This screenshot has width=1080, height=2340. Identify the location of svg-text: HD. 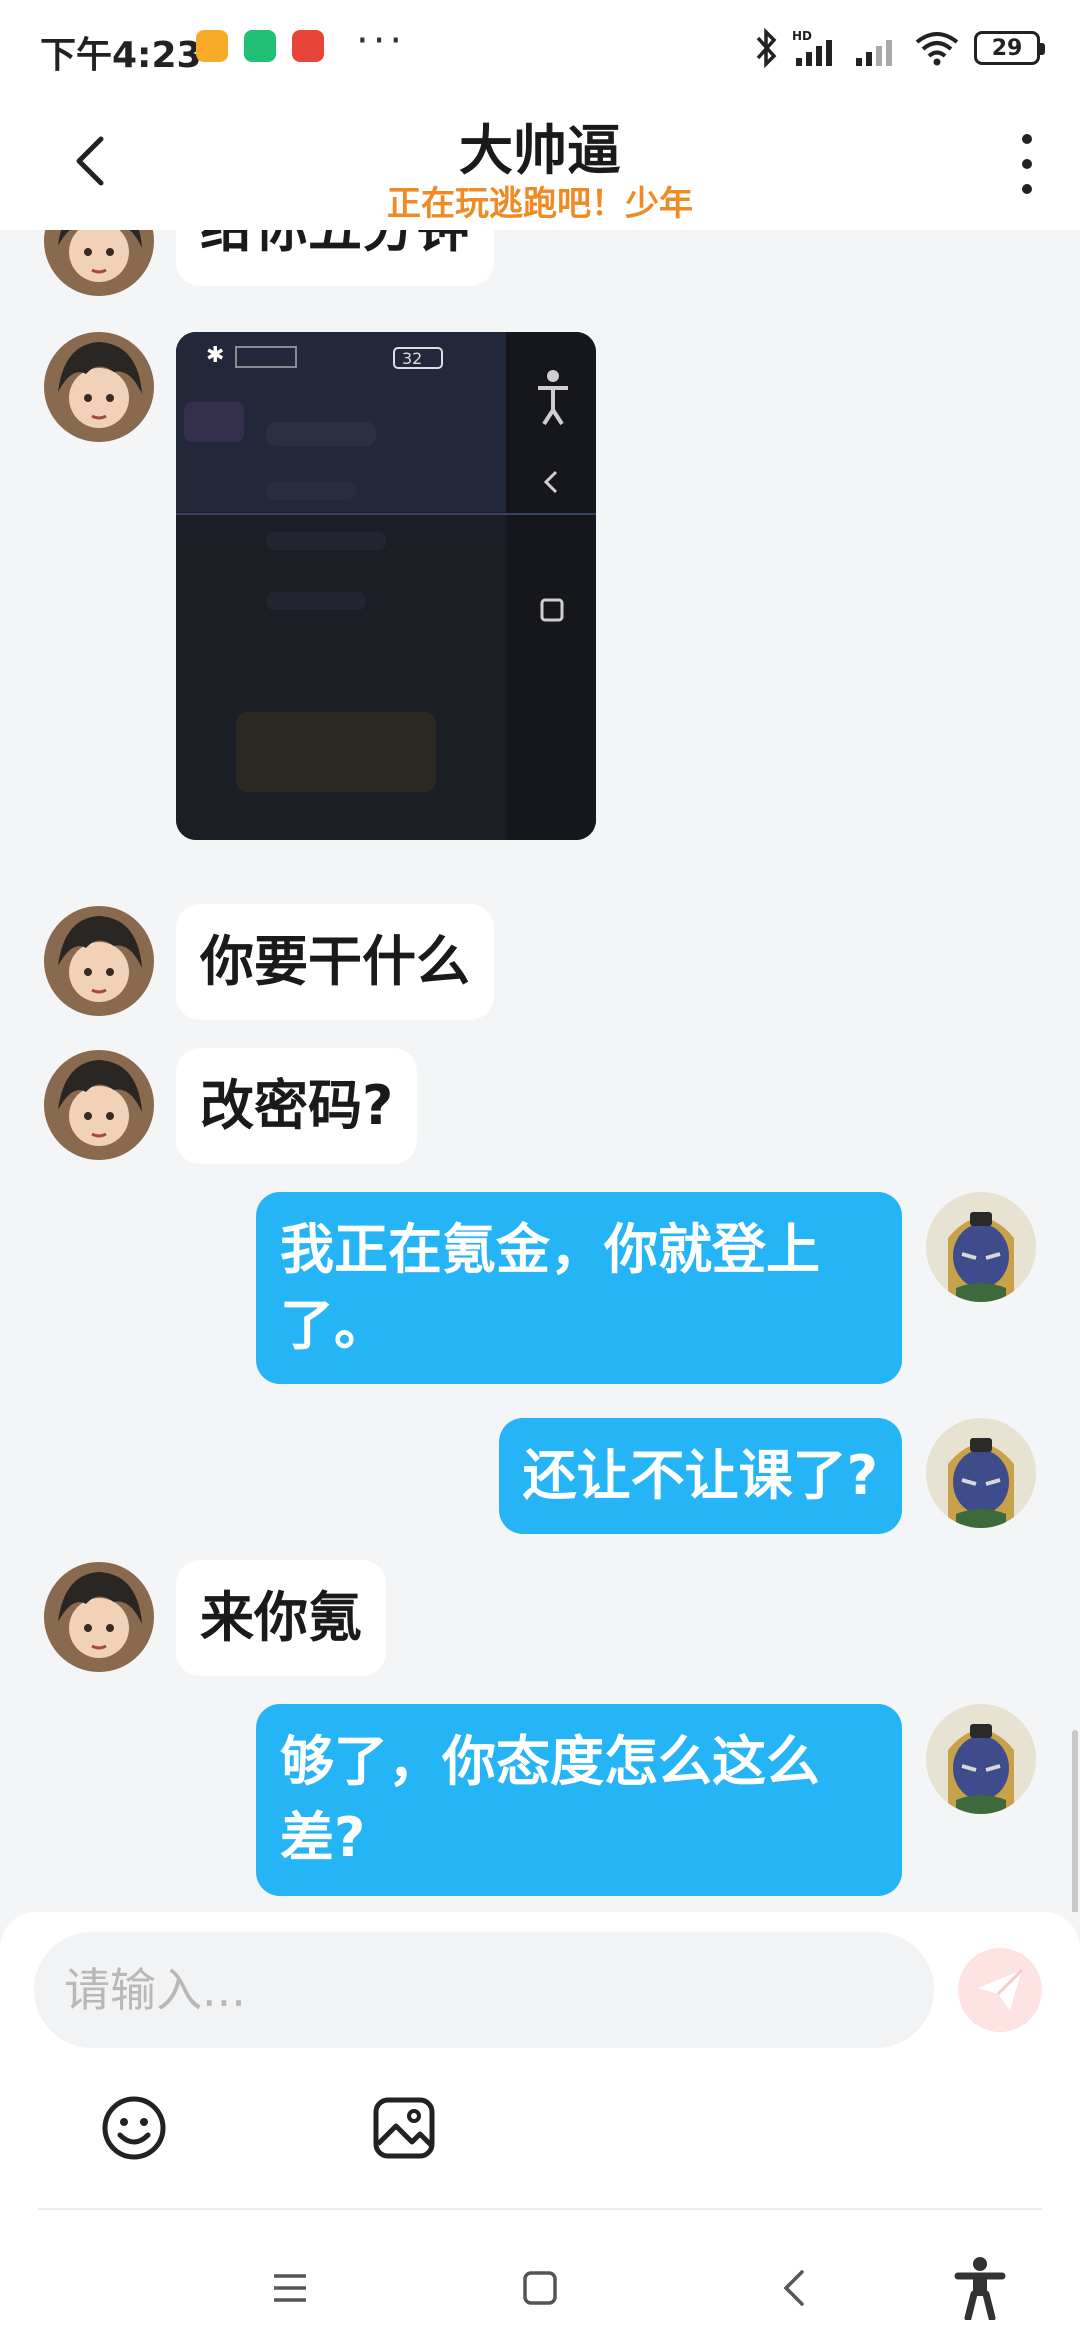
(802, 36).